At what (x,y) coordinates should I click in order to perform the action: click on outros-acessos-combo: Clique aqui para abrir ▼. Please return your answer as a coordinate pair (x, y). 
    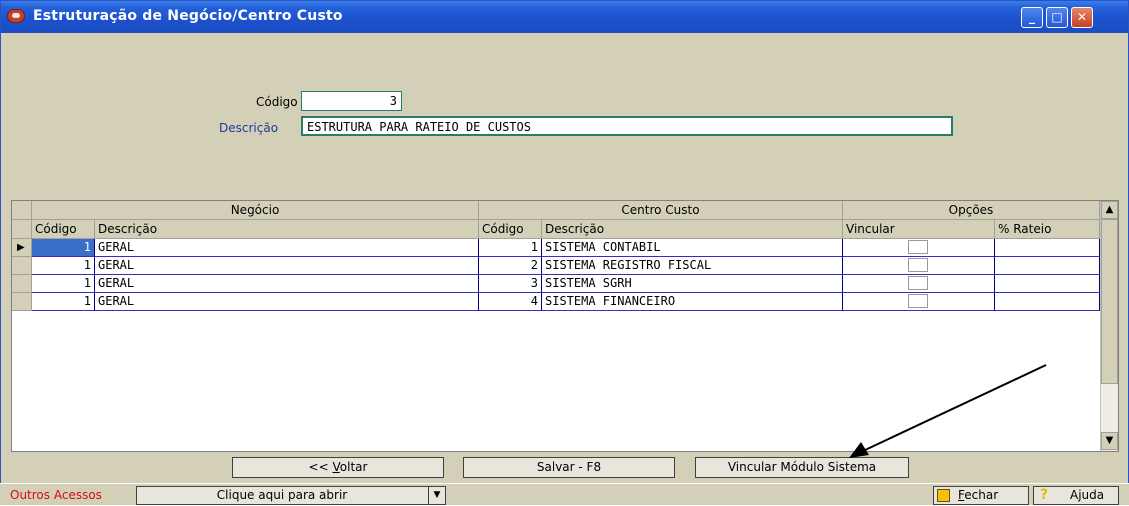
    Looking at the image, I should click on (291, 495).